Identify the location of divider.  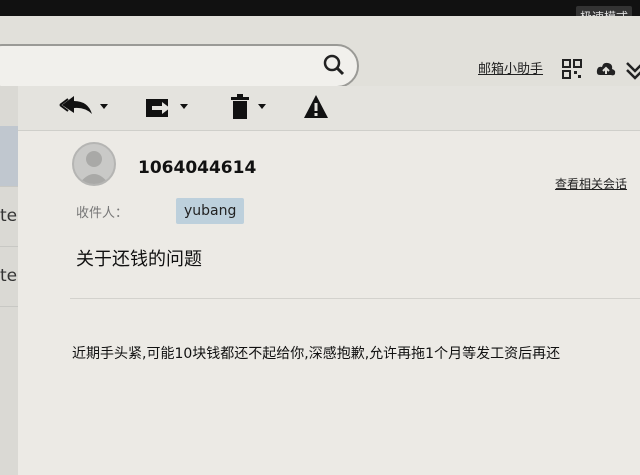
(355, 298).